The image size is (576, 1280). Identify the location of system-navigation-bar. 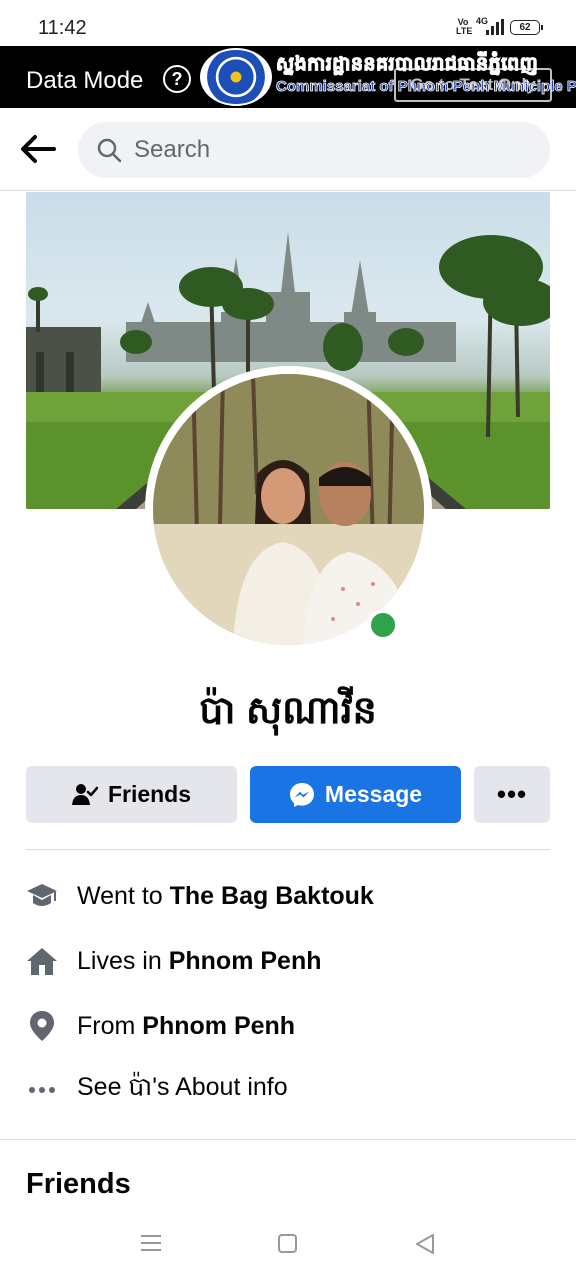
(288, 1243).